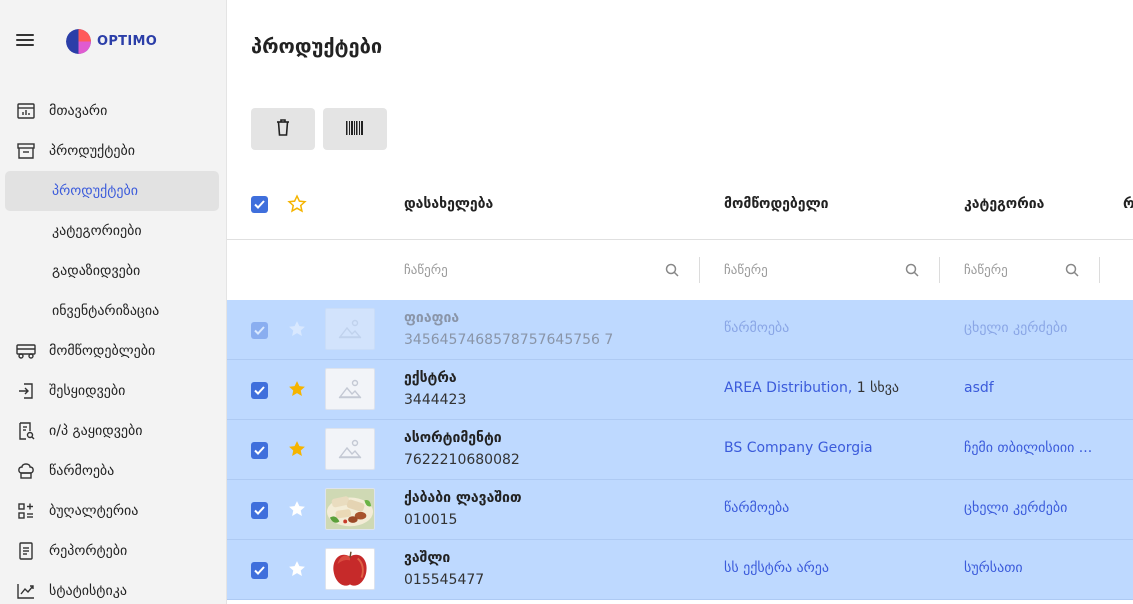  I want to click on sidebar-item-label: კატეგორიები, so click(97, 231).